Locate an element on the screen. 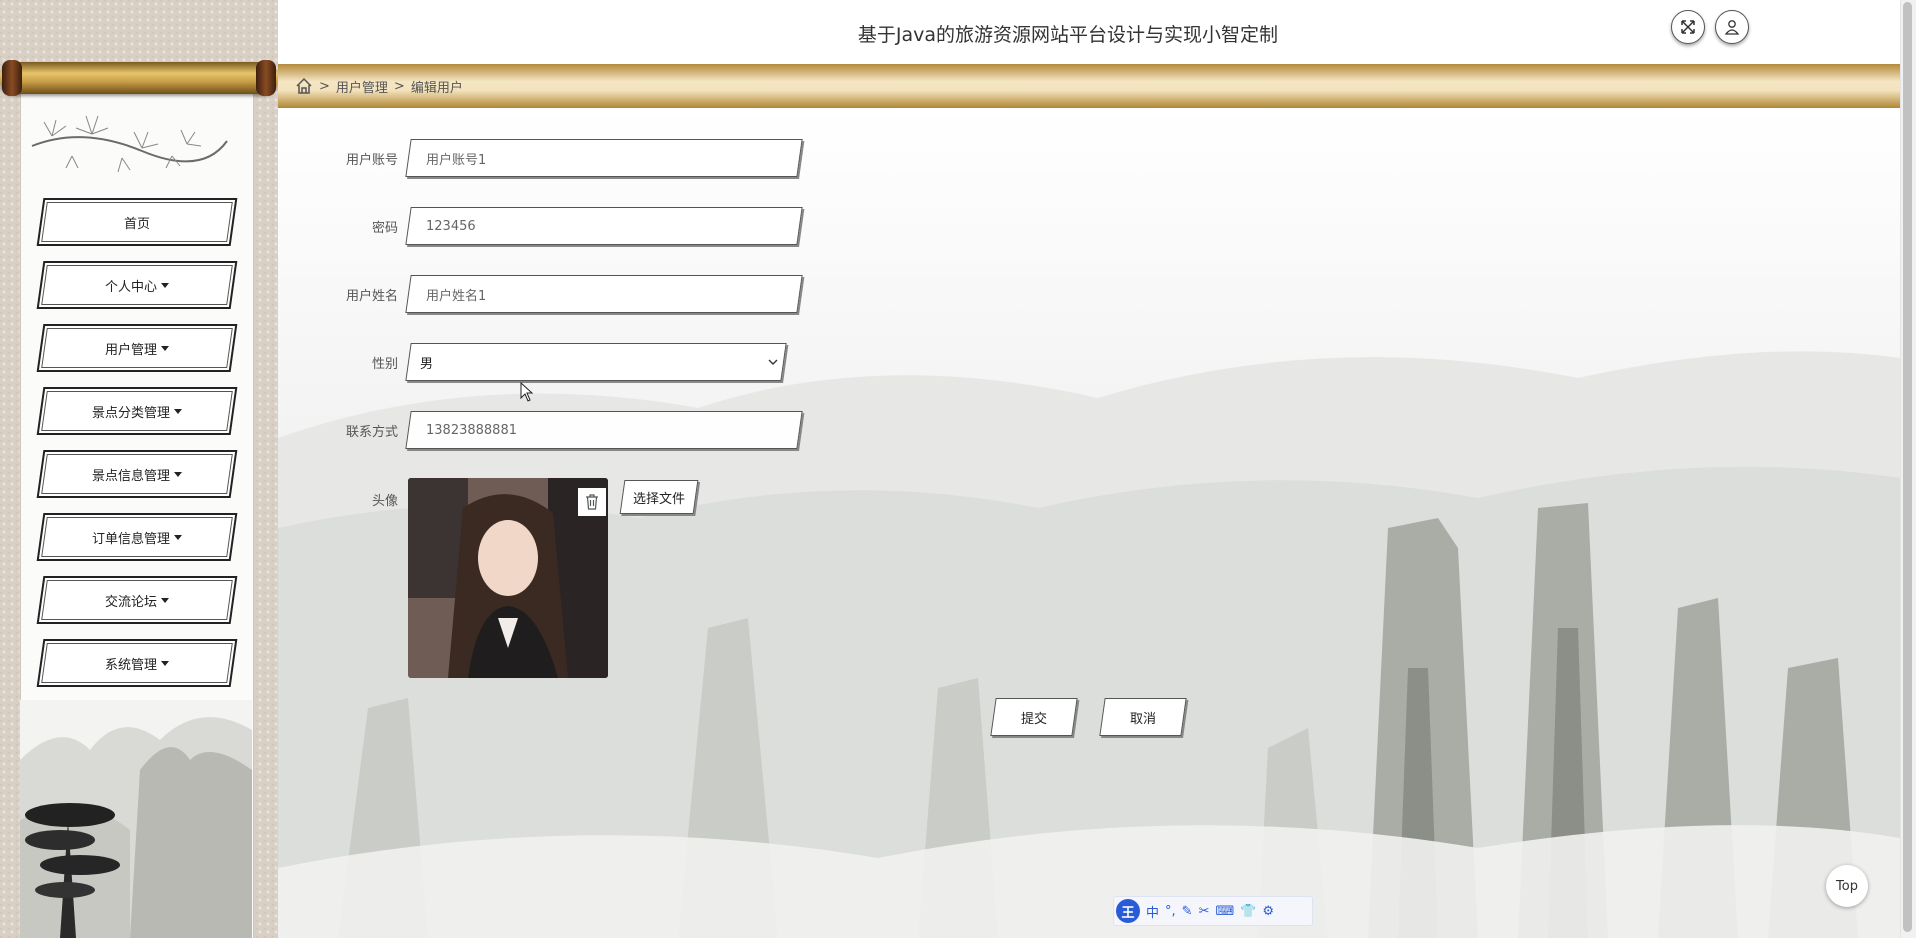 Image resolution: width=1916 pixels, height=938 pixels. form-row-name: 用户姓名 用户姓名1 is located at coordinates (539, 294).